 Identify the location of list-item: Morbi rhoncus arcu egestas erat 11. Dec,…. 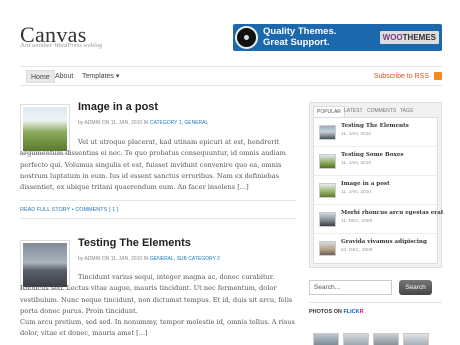
(378, 219).